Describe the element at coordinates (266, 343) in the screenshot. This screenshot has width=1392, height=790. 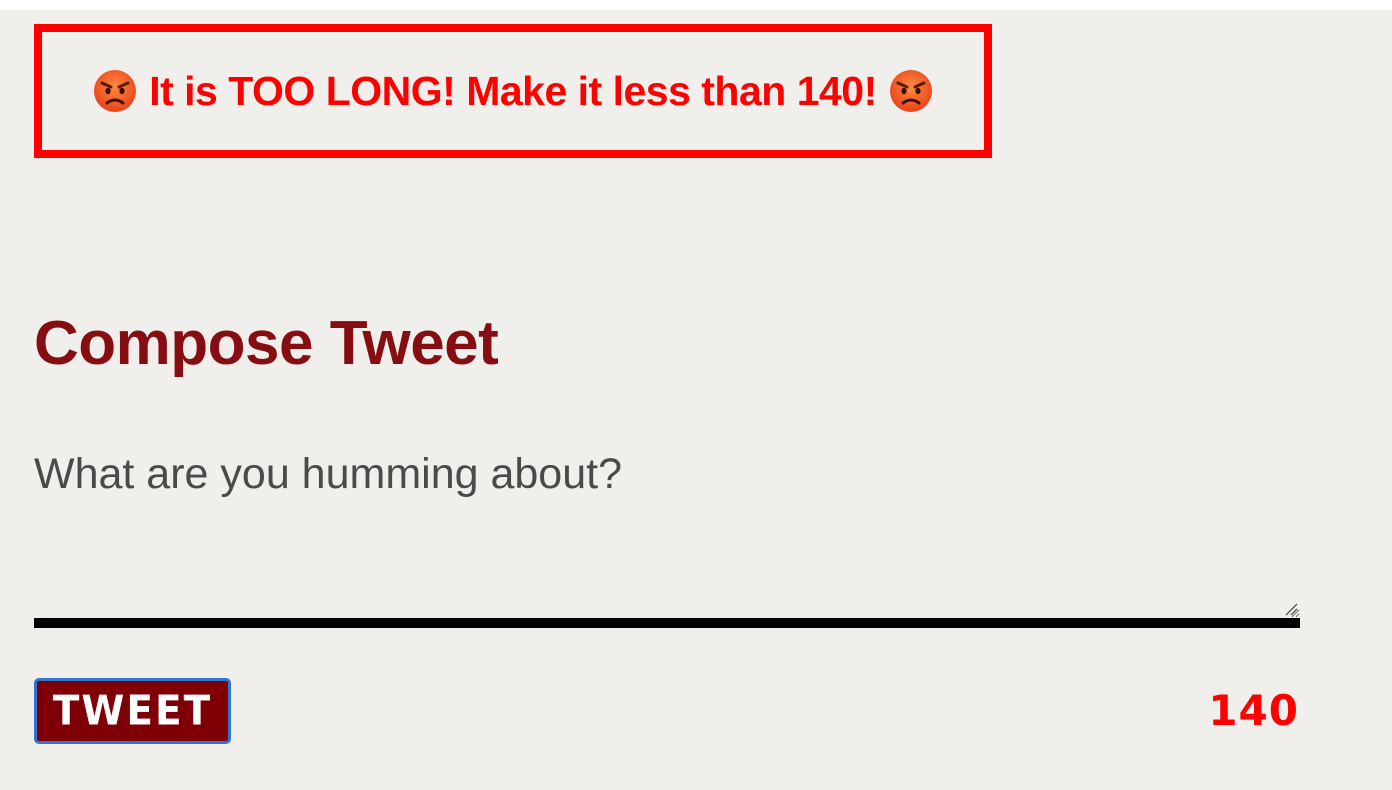
I see `page-title: Compose Tweet` at that location.